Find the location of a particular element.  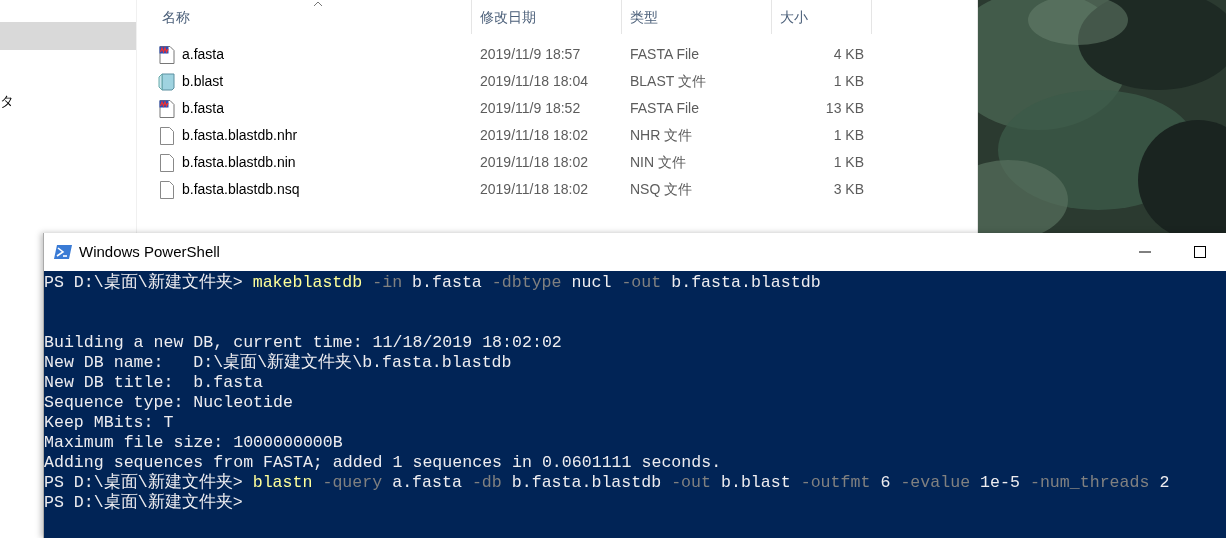

command-command: makeblastdb is located at coordinates (307, 283).